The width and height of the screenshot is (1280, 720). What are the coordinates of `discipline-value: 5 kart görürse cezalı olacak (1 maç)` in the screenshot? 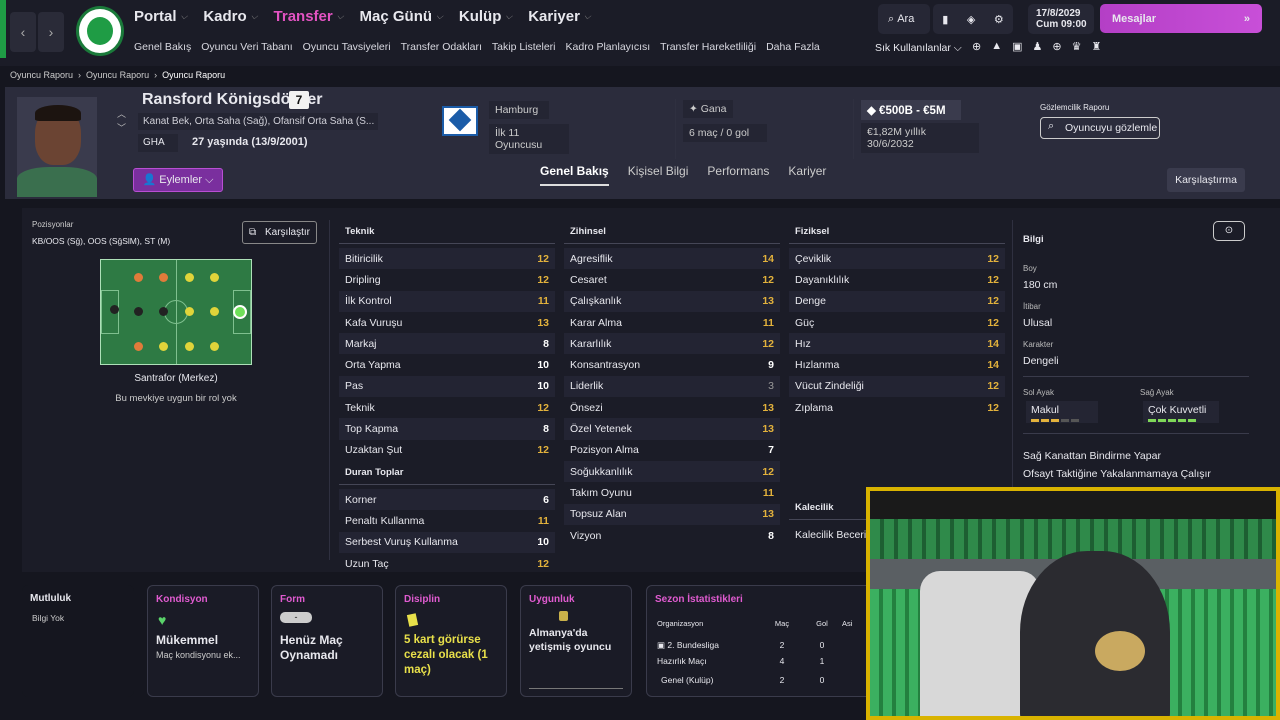 It's located at (446, 655).